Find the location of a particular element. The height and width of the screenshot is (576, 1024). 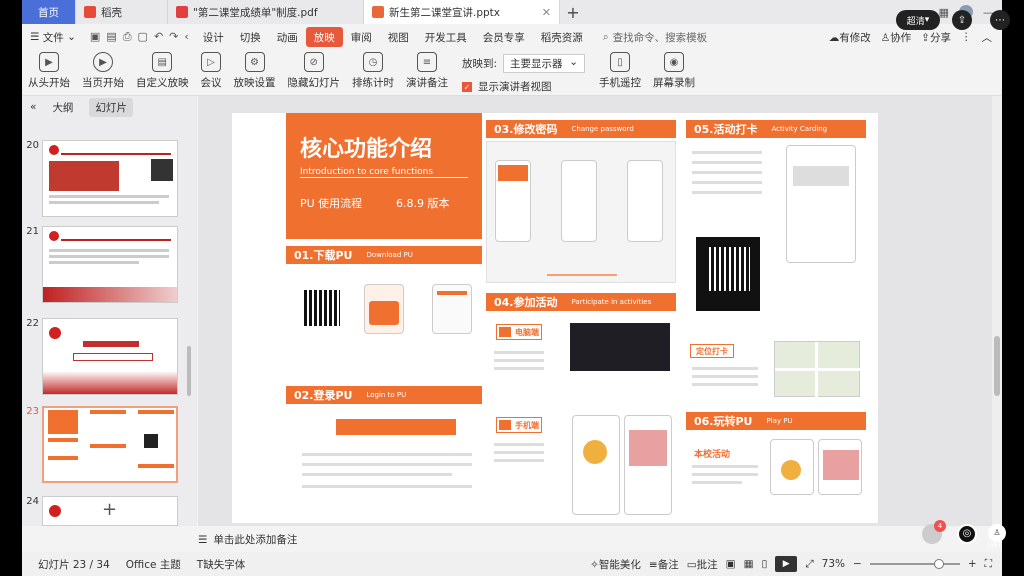

zoom-slider-knob is located at coordinates (938, 564).